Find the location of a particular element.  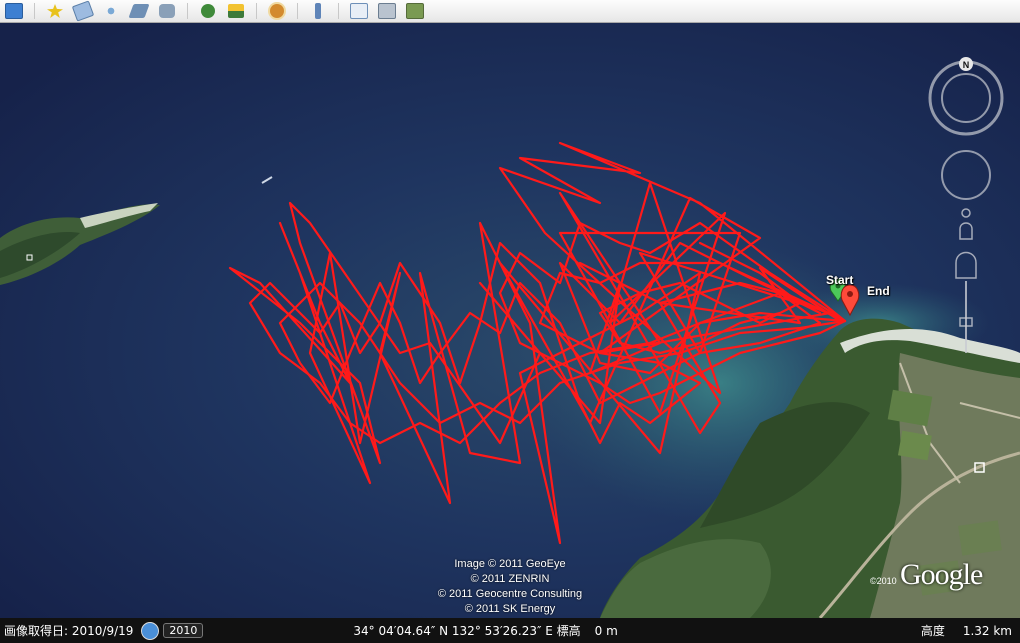

save-image-icon is located at coordinates (415, 11).